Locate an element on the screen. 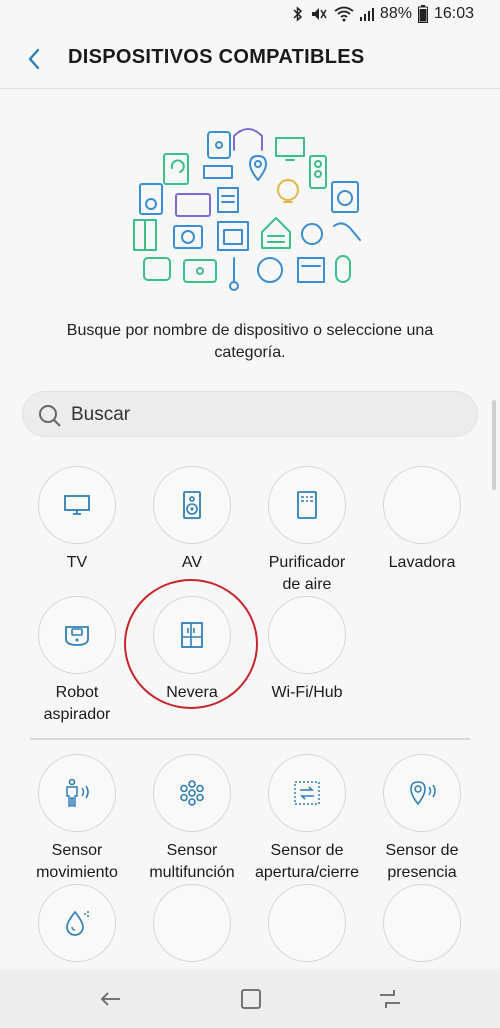 This screenshot has height=1028, width=500. home-square-icon is located at coordinates (251, 999).